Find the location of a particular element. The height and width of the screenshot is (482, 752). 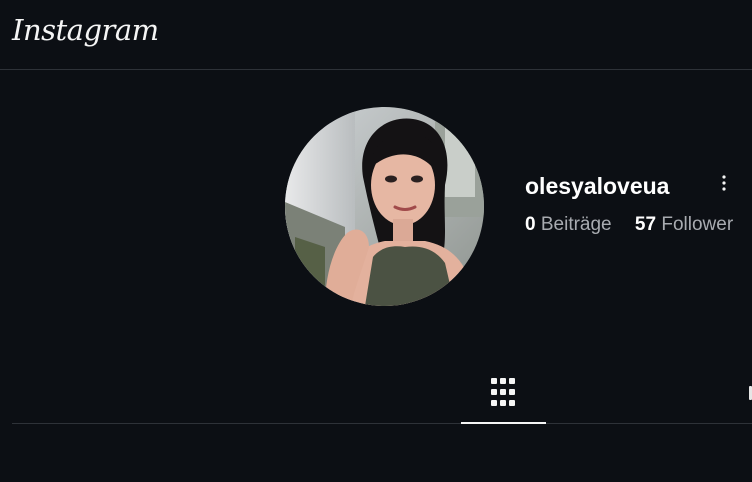

instagram-logo: Instagram is located at coordinates (85, 30).